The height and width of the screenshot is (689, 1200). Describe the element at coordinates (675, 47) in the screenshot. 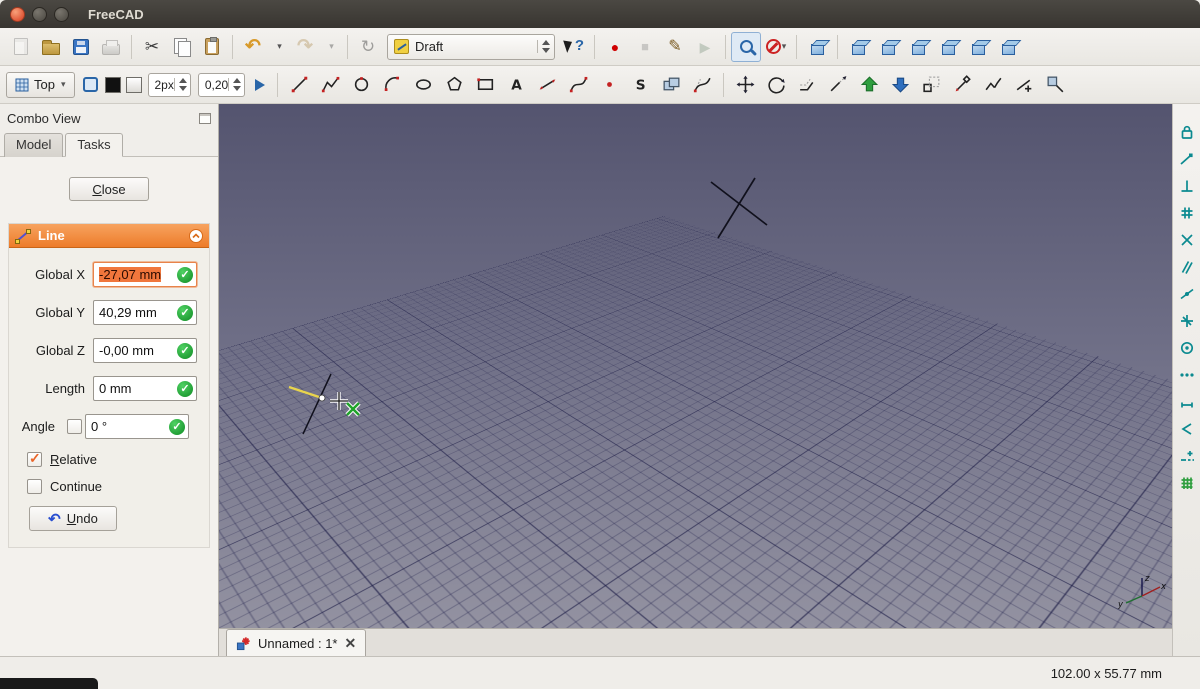

I see `macro-edit-button: ✎` at that location.